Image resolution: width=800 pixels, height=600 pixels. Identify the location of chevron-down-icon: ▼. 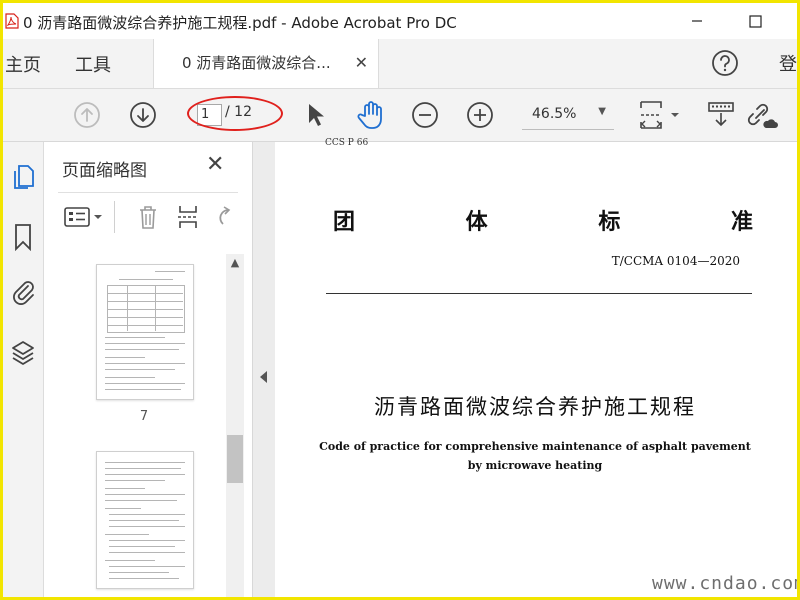
(602, 111).